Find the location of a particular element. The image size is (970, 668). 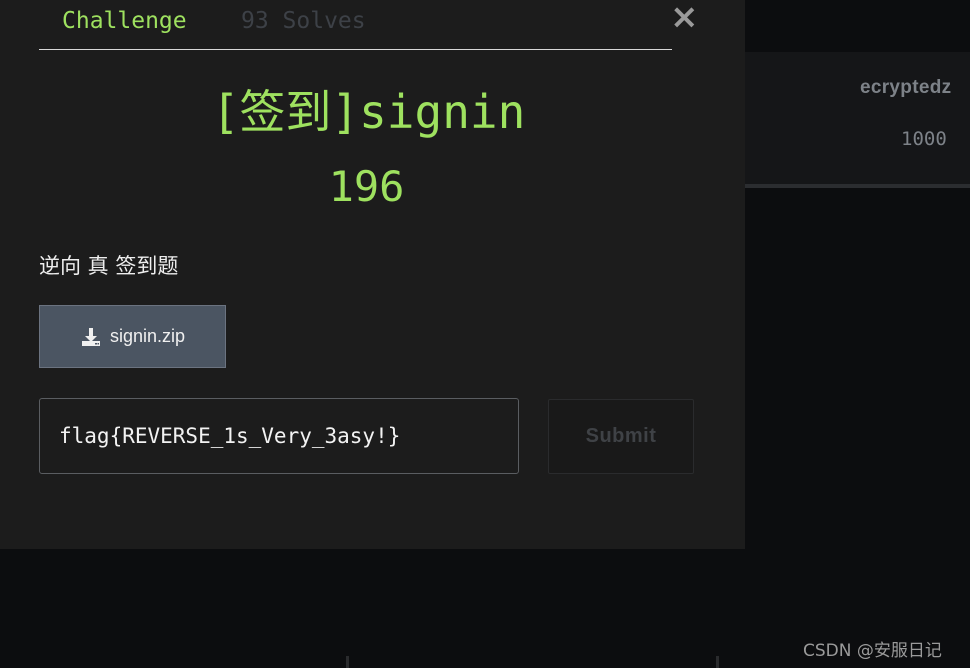

background-challenge-card: ecryptedz 1000 is located at coordinates (857, 120).